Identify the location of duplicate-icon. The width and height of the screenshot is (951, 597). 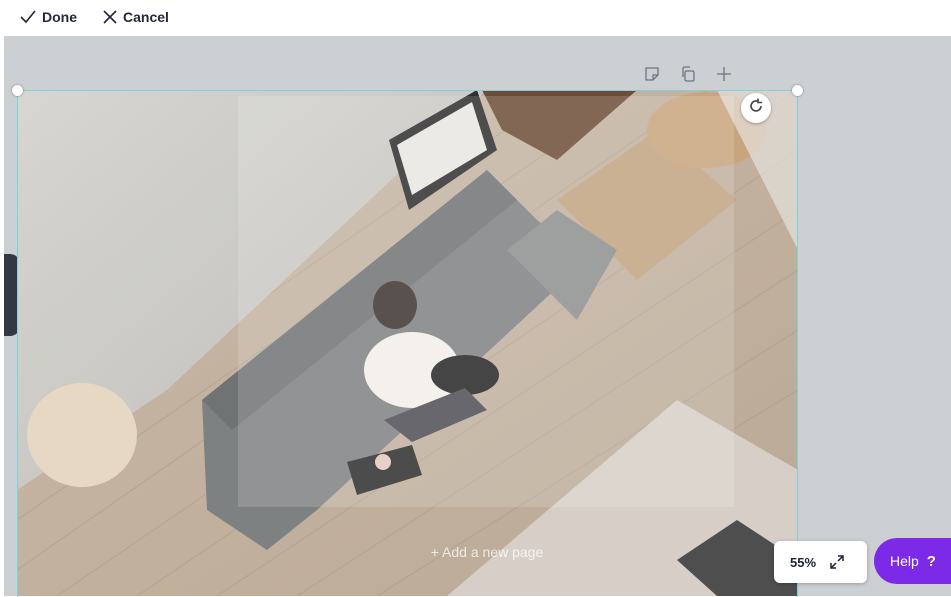
(688, 74).